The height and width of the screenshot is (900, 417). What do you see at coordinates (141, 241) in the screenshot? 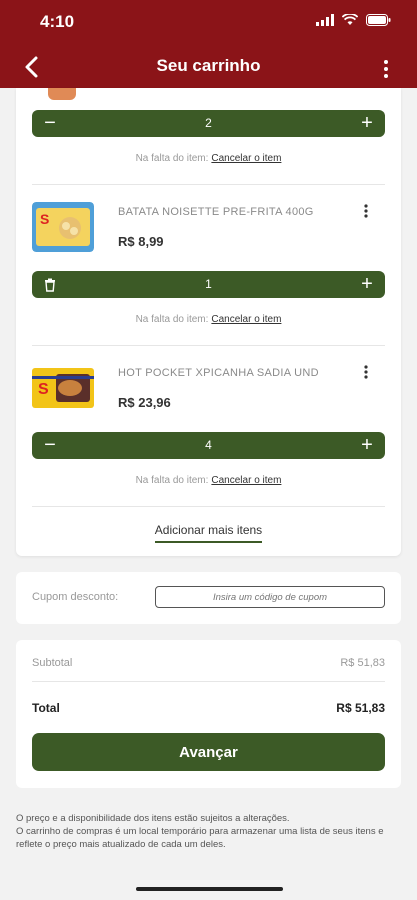
I see `product-price: R$ 8,99` at bounding box center [141, 241].